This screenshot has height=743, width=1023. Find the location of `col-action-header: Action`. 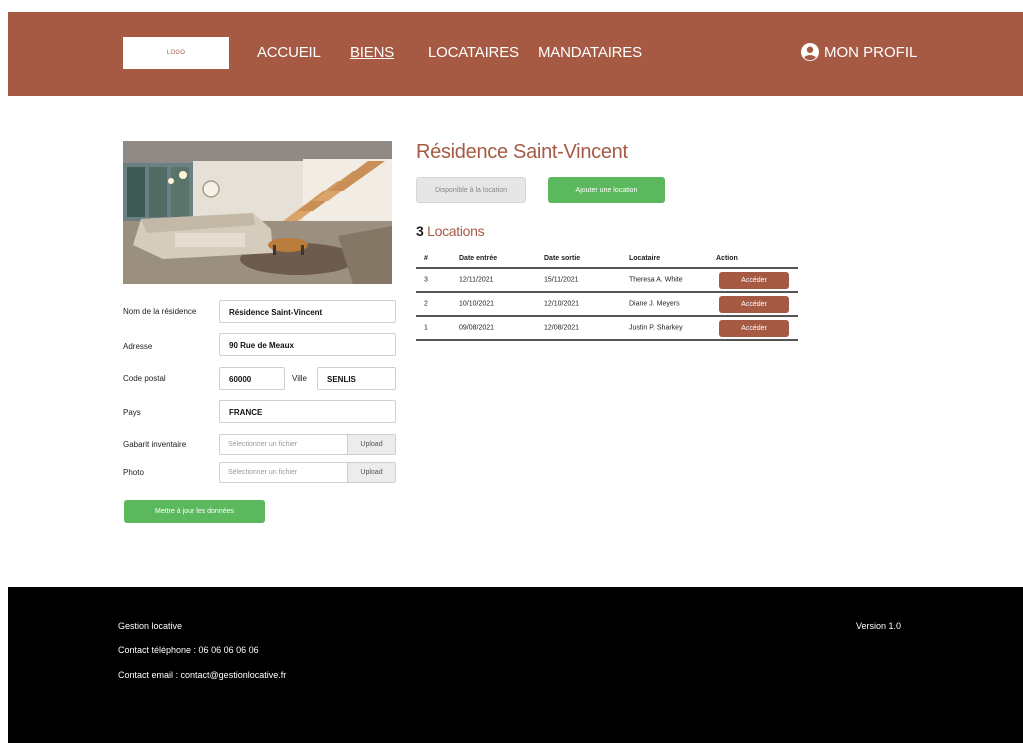

col-action-header: Action is located at coordinates (727, 258).